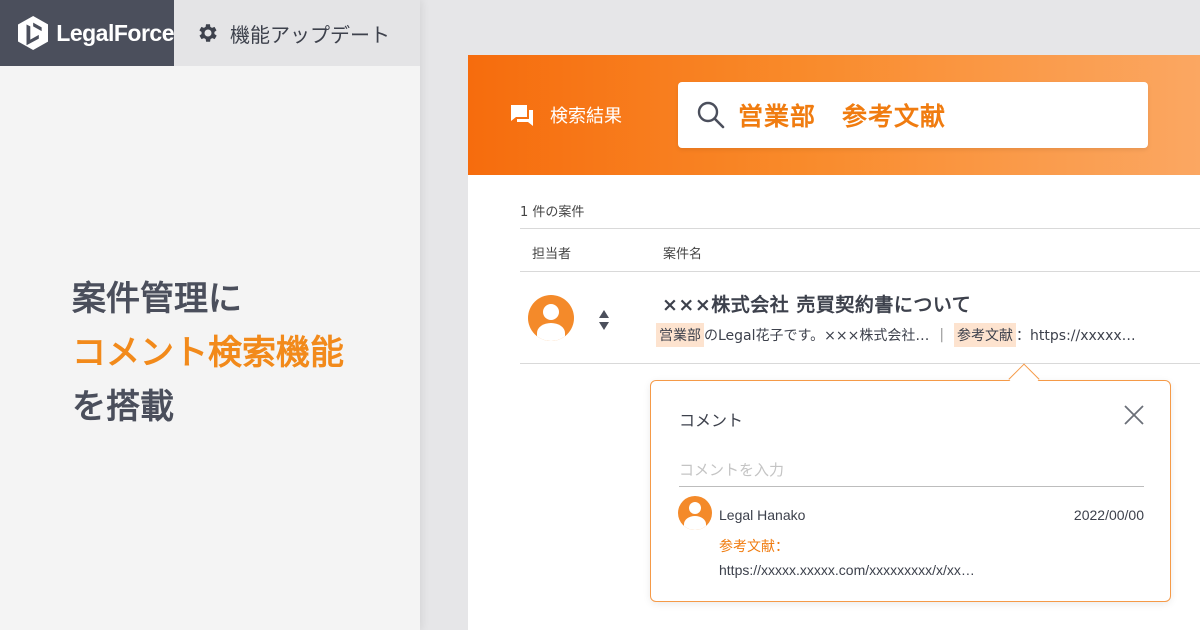 This screenshot has height=630, width=1200. Describe the element at coordinates (682, 252) in the screenshot. I see `column-header-matter: 案件名` at that location.